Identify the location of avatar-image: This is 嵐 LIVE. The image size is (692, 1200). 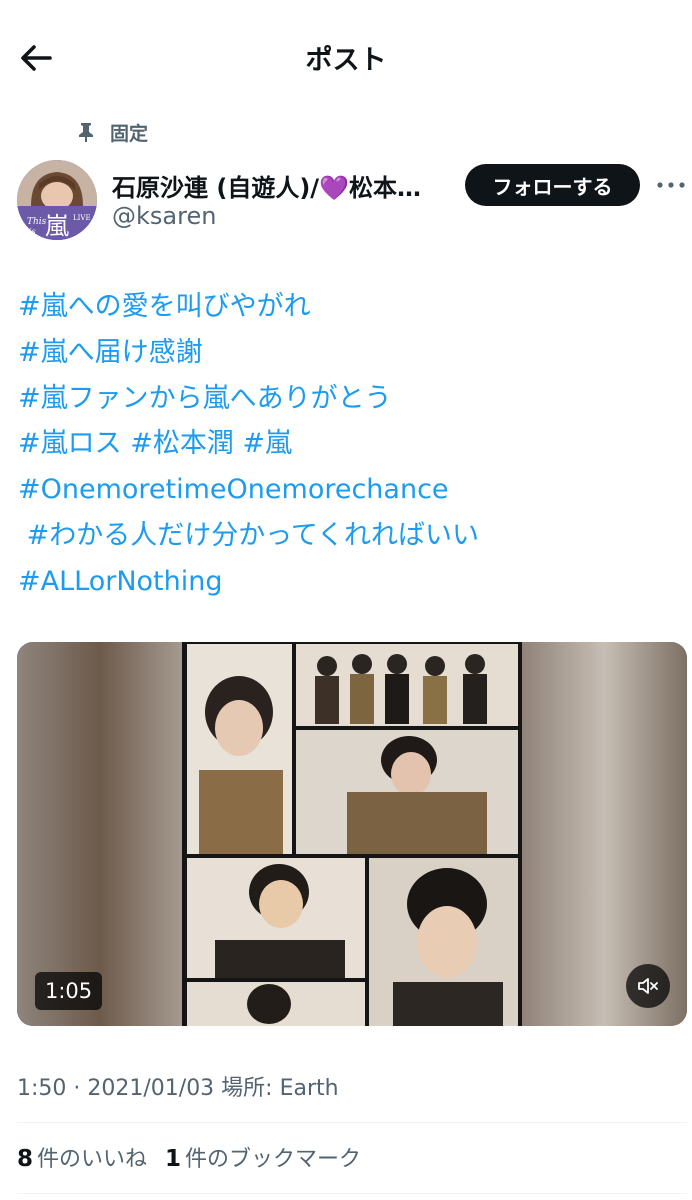
(57, 200).